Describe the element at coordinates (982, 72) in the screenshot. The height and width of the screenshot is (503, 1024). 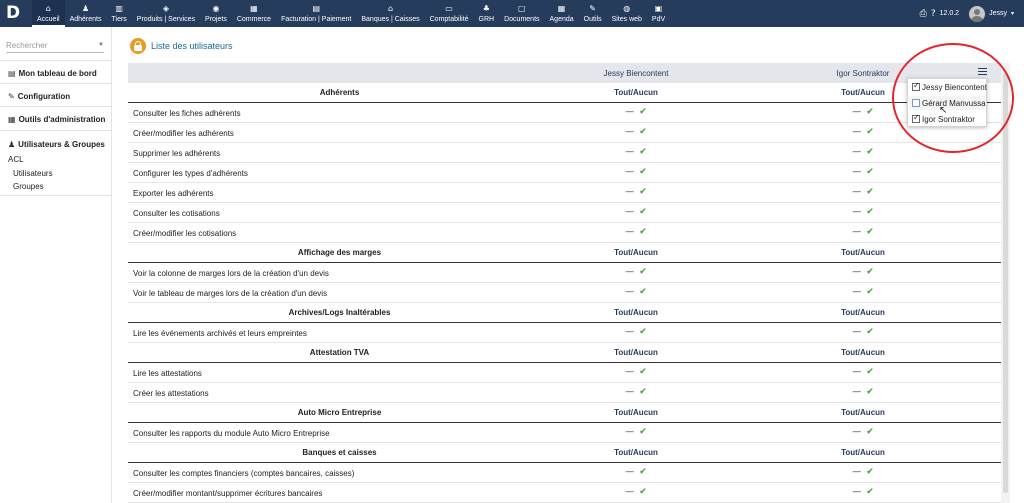
I see `column-selector-list-icon` at that location.